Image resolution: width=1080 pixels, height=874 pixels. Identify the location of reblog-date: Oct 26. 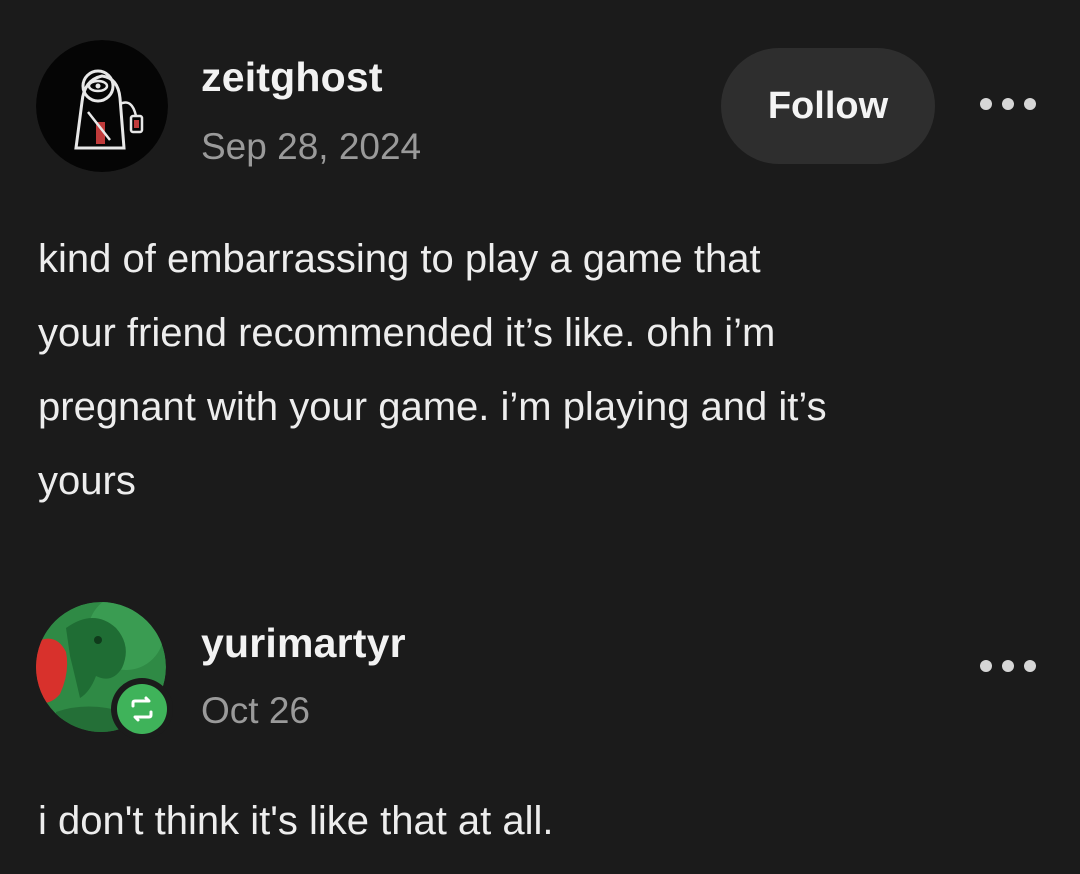
(255, 711).